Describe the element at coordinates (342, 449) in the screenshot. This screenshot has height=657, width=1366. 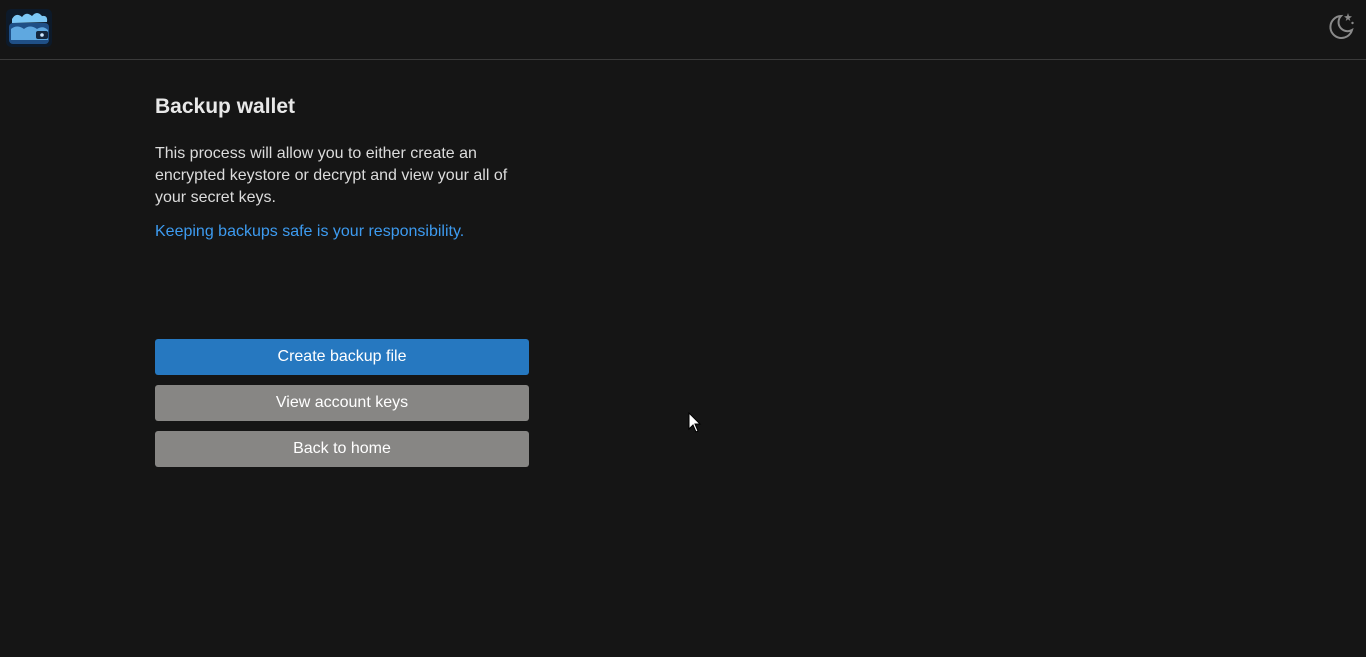
I see `back-to-home-button: Back to home` at that location.